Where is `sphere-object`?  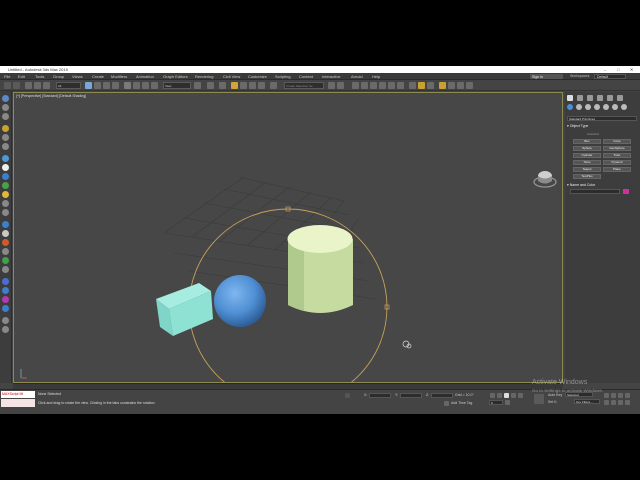 sphere-object is located at coordinates (240, 301).